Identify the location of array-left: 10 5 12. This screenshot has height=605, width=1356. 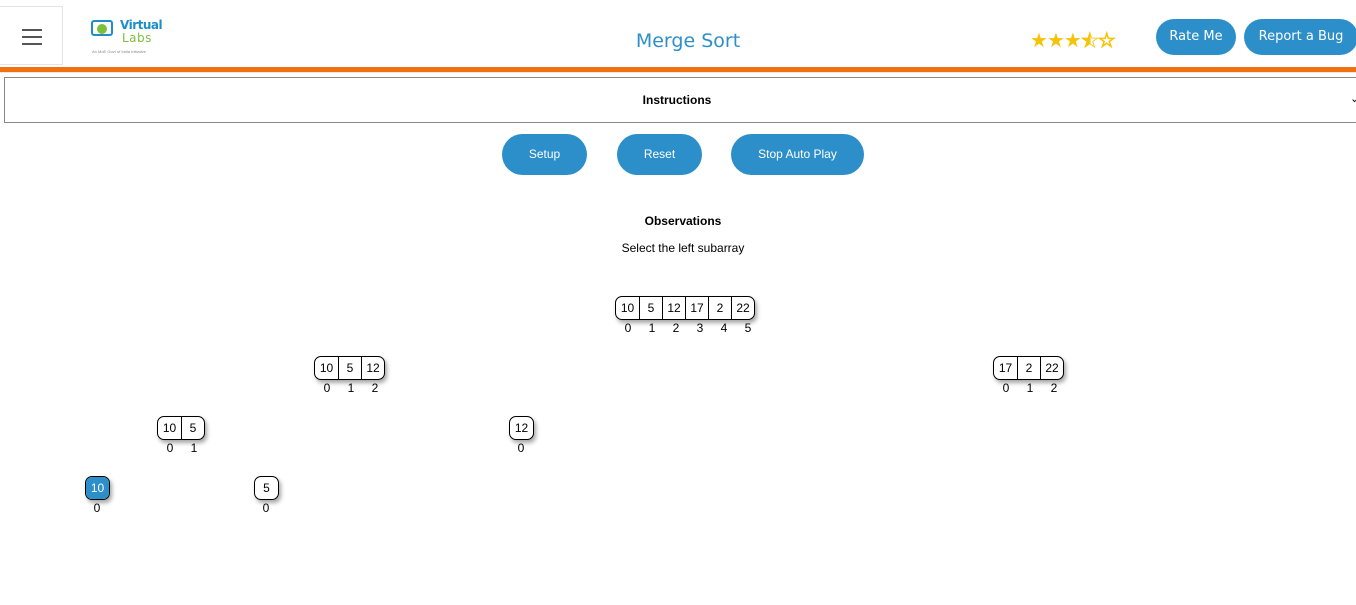
(349, 368).